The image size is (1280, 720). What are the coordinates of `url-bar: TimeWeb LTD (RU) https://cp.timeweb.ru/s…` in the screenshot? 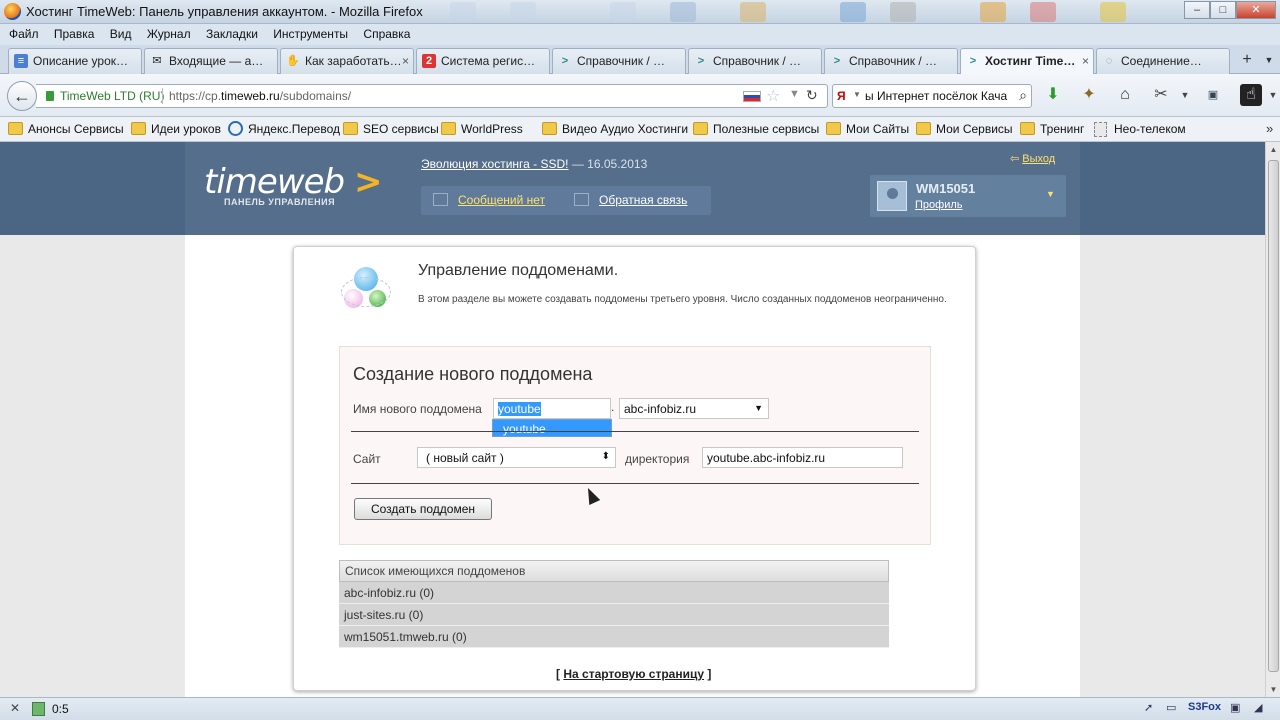 It's located at (432, 96).